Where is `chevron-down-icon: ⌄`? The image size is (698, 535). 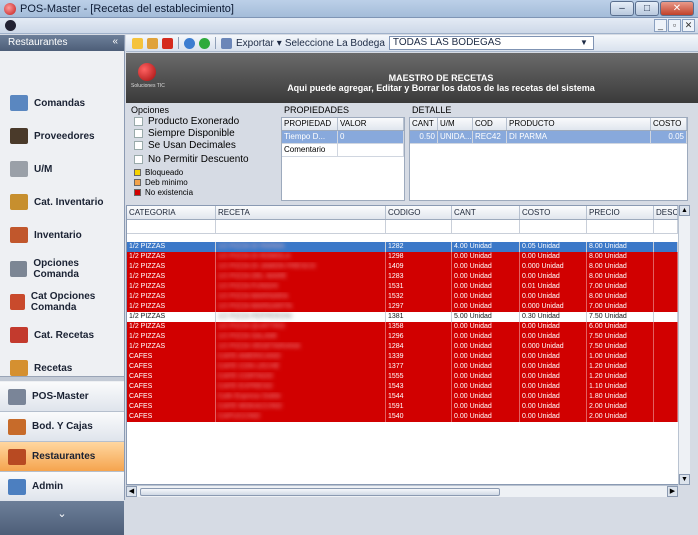 chevron-down-icon: ⌄ is located at coordinates (61, 514).